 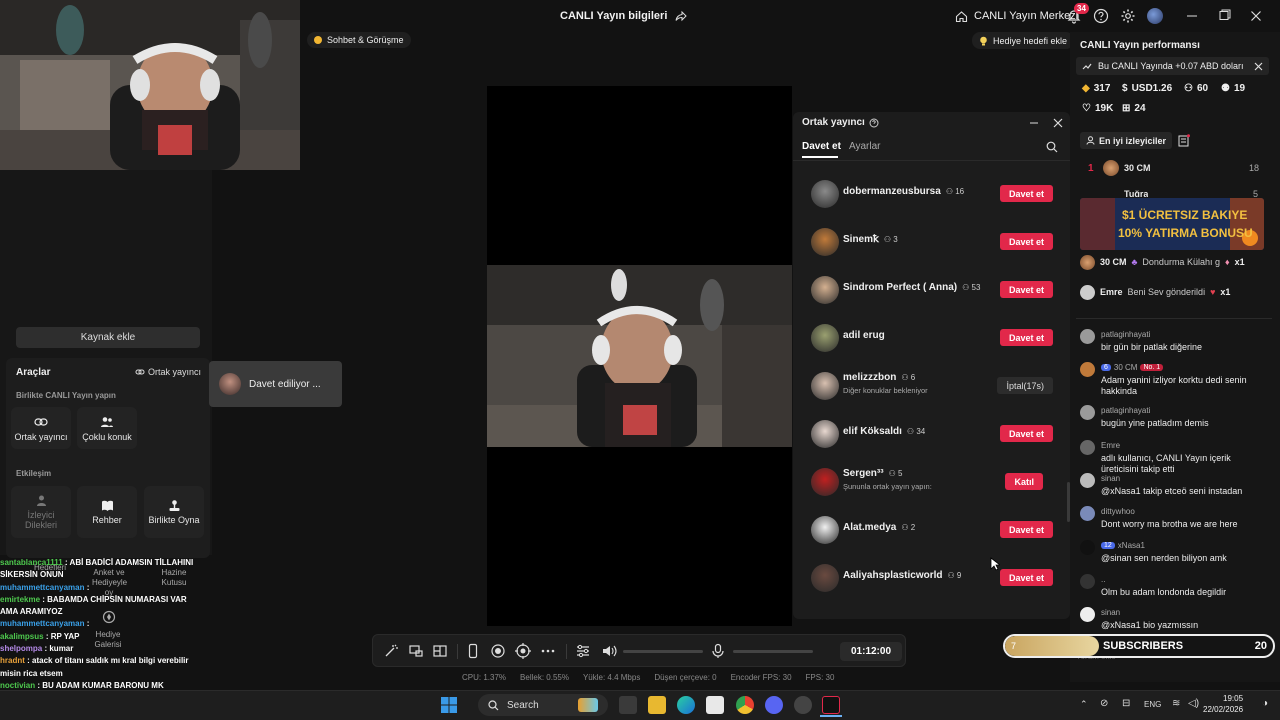 I want to click on minimize-icon, so click(x=1192, y=16).